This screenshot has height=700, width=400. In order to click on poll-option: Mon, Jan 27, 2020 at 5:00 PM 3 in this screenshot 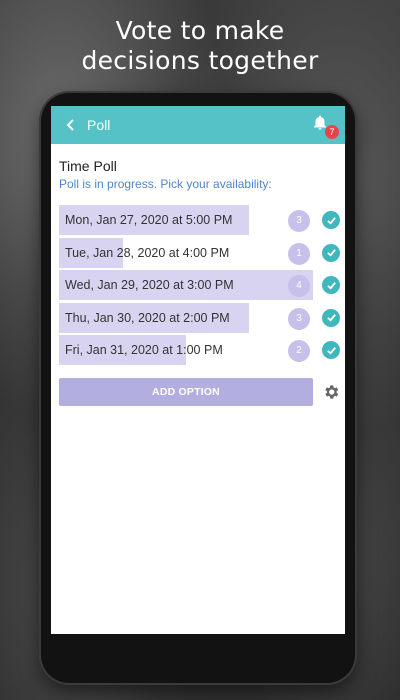, I will do `click(199, 220)`.